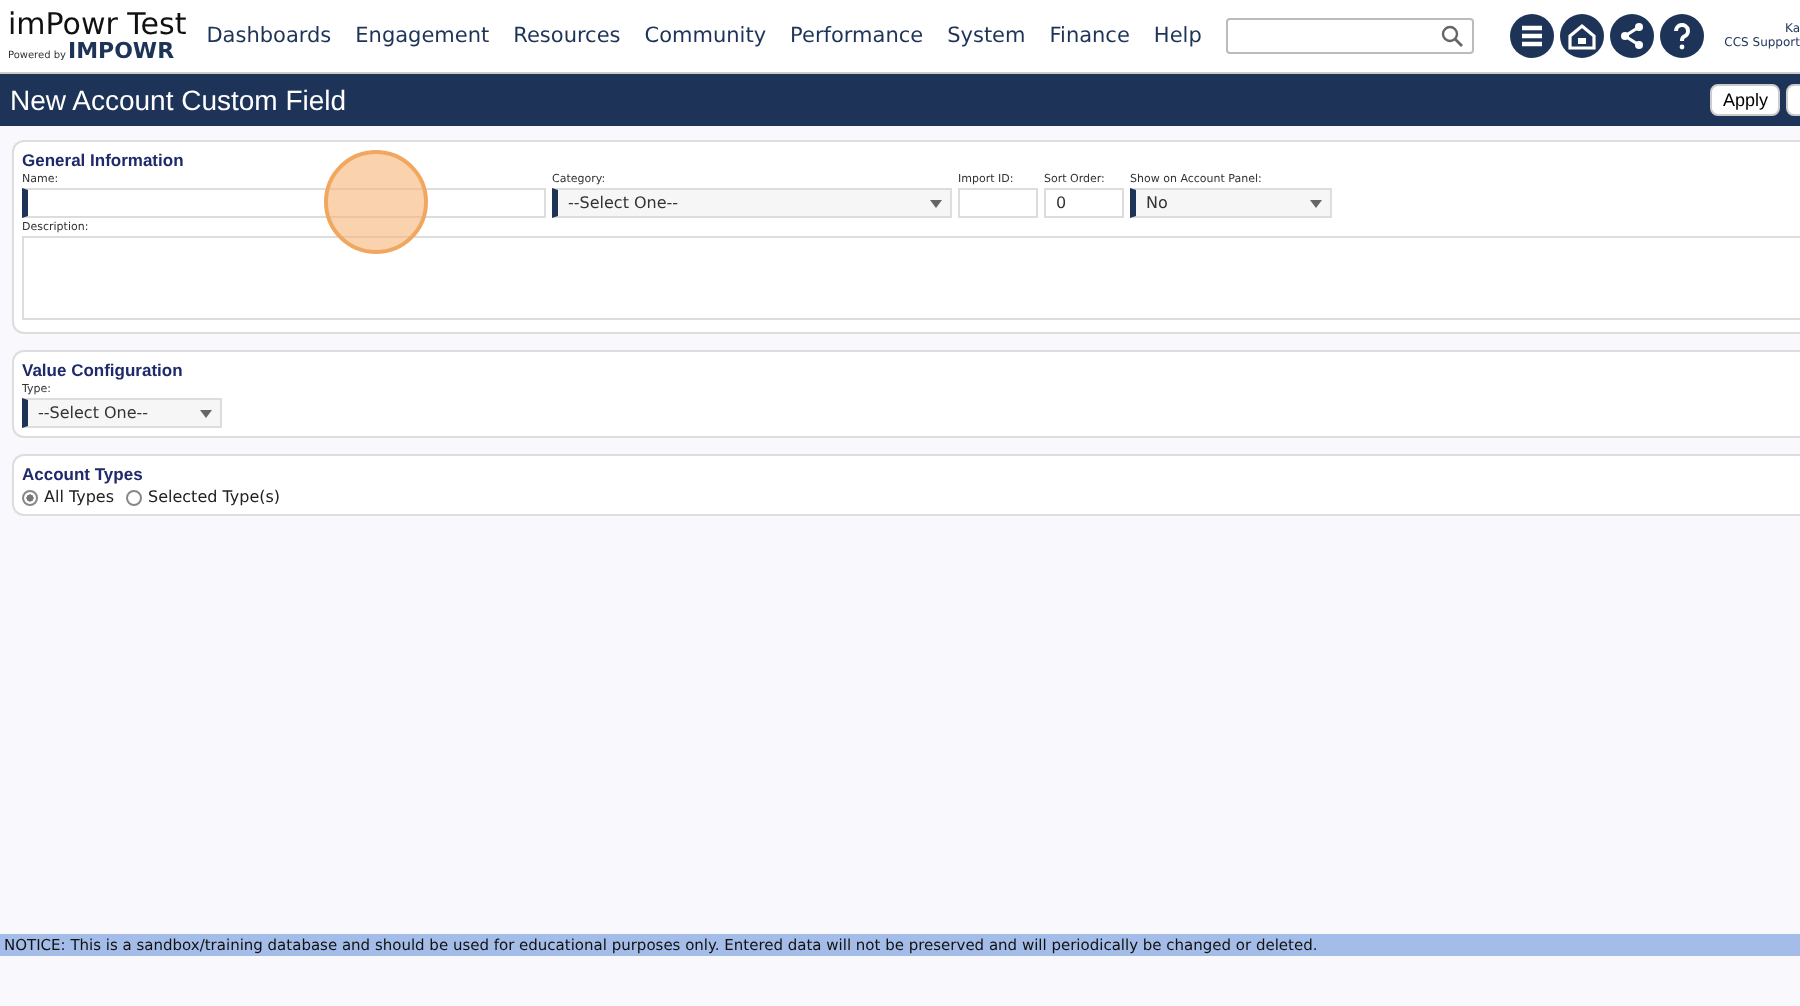 The height and width of the screenshot is (1006, 1800). I want to click on description-field, so click(911, 278).